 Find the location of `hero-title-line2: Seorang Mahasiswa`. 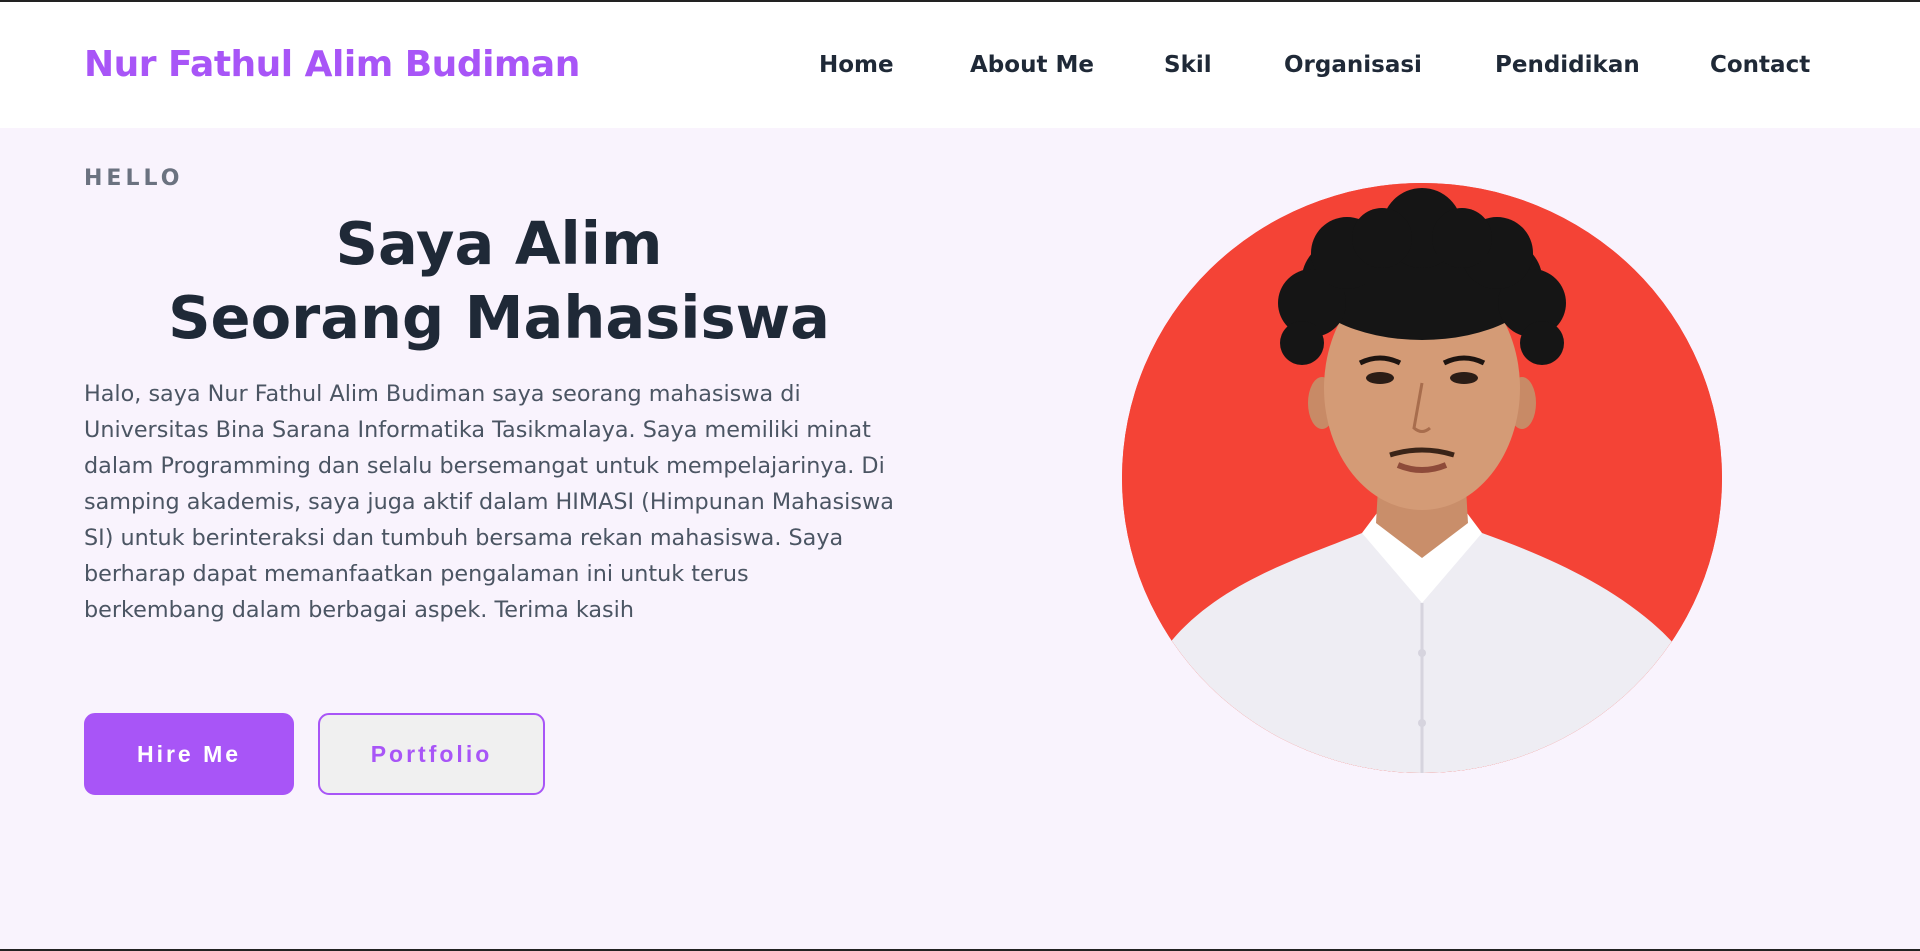

hero-title-line2: Seorang Mahasiswa is located at coordinates (499, 317).